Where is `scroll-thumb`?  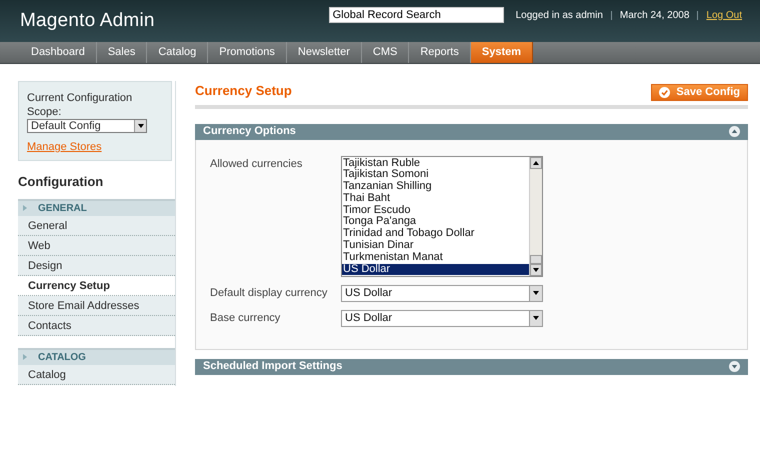
scroll-thumb is located at coordinates (536, 259).